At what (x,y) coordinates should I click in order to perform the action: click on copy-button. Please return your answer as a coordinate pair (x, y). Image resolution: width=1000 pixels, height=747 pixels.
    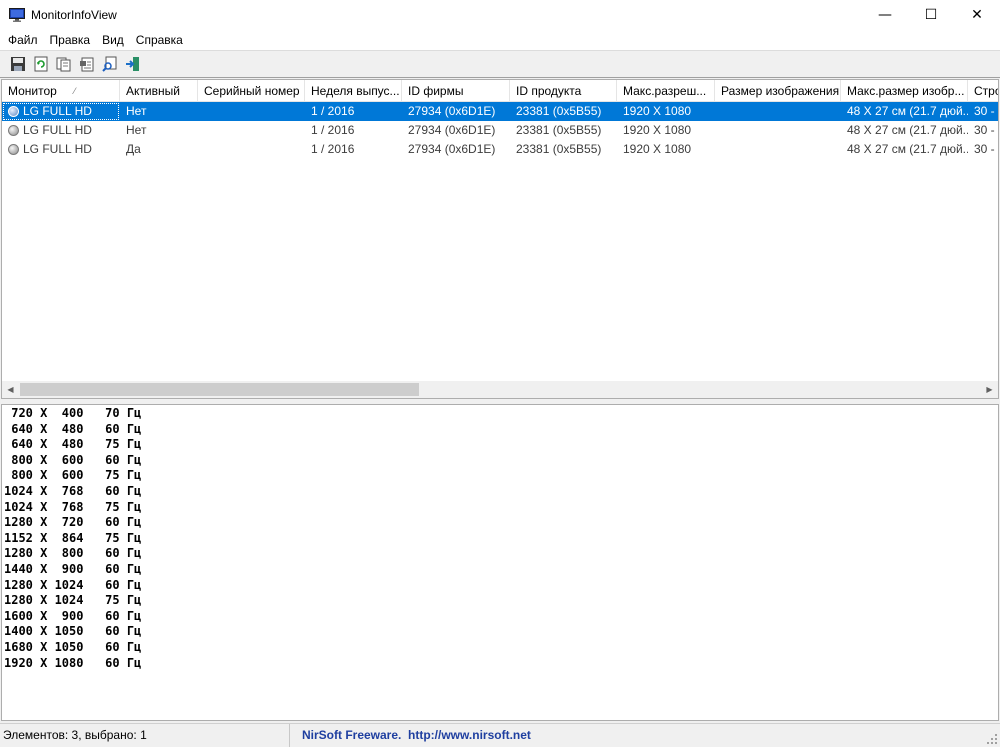
    Looking at the image, I should click on (64, 64).